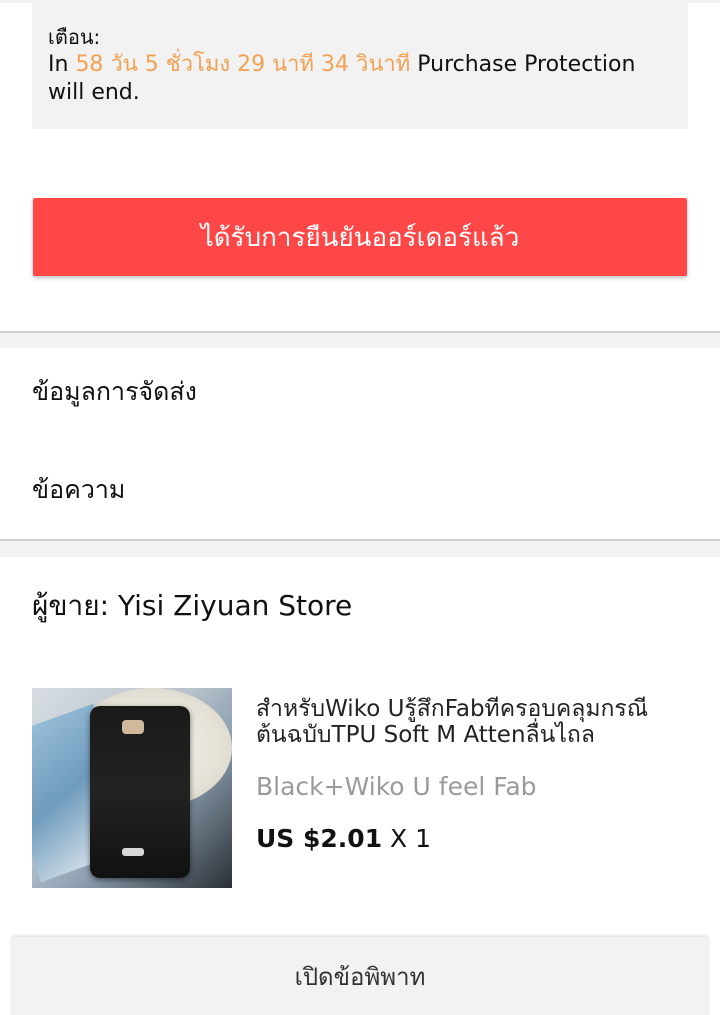 This screenshot has width=720, height=1015. Describe the element at coordinates (133, 852) in the screenshot. I see `port-cutout` at that location.